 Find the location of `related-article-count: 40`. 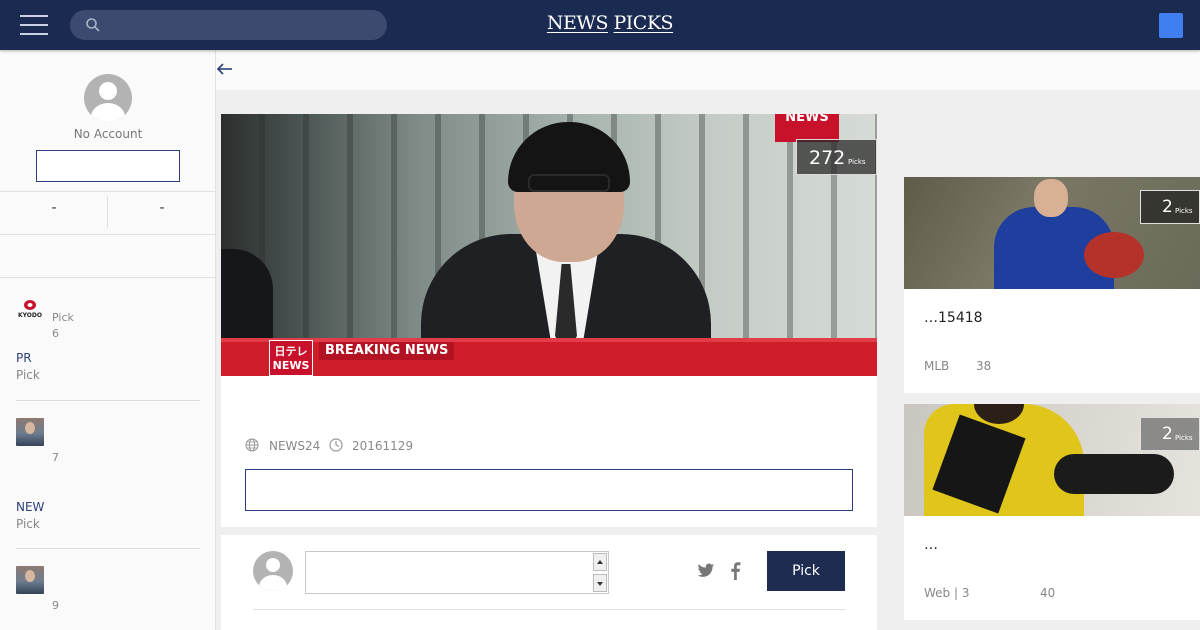

related-article-count: 40 is located at coordinates (1048, 593).